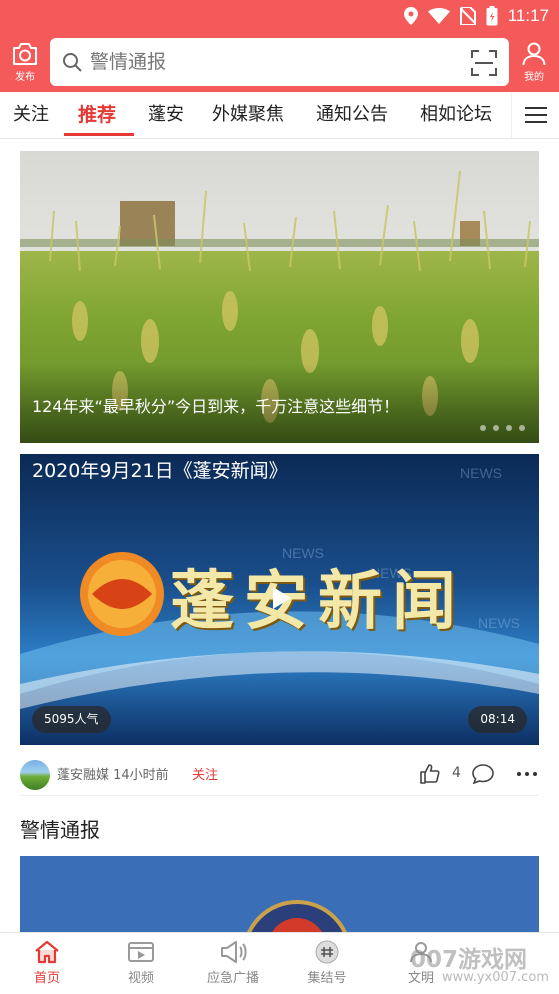 This screenshot has height=994, width=559. What do you see at coordinates (141, 952) in the screenshot?
I see `video-icon` at bounding box center [141, 952].